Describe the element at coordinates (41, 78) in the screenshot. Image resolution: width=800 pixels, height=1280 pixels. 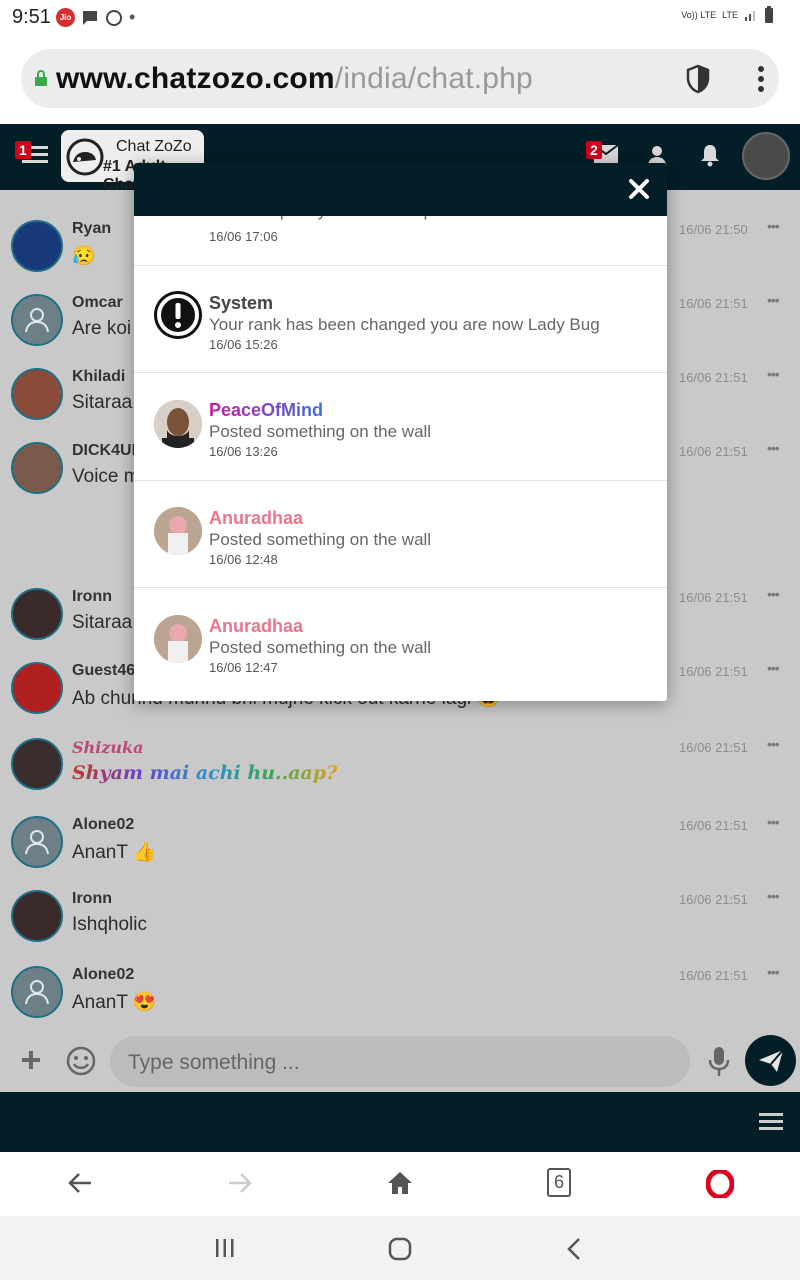
I see `lock-icon` at that location.